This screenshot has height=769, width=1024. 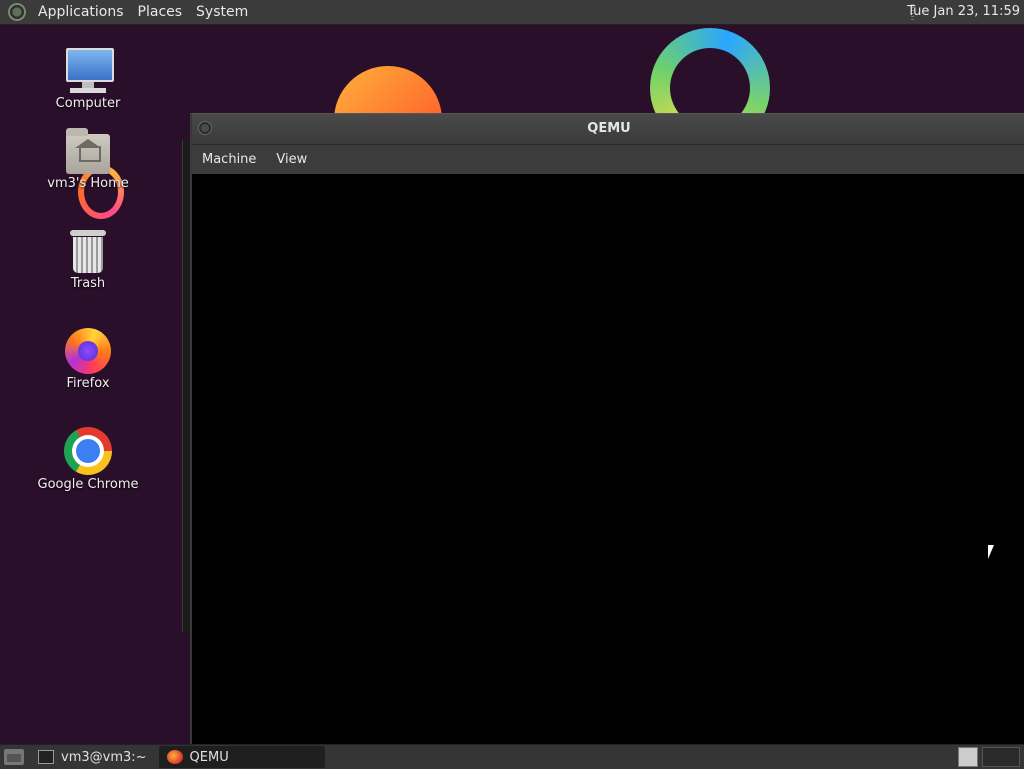 What do you see at coordinates (88, 351) in the screenshot?
I see `firefox-icon` at bounding box center [88, 351].